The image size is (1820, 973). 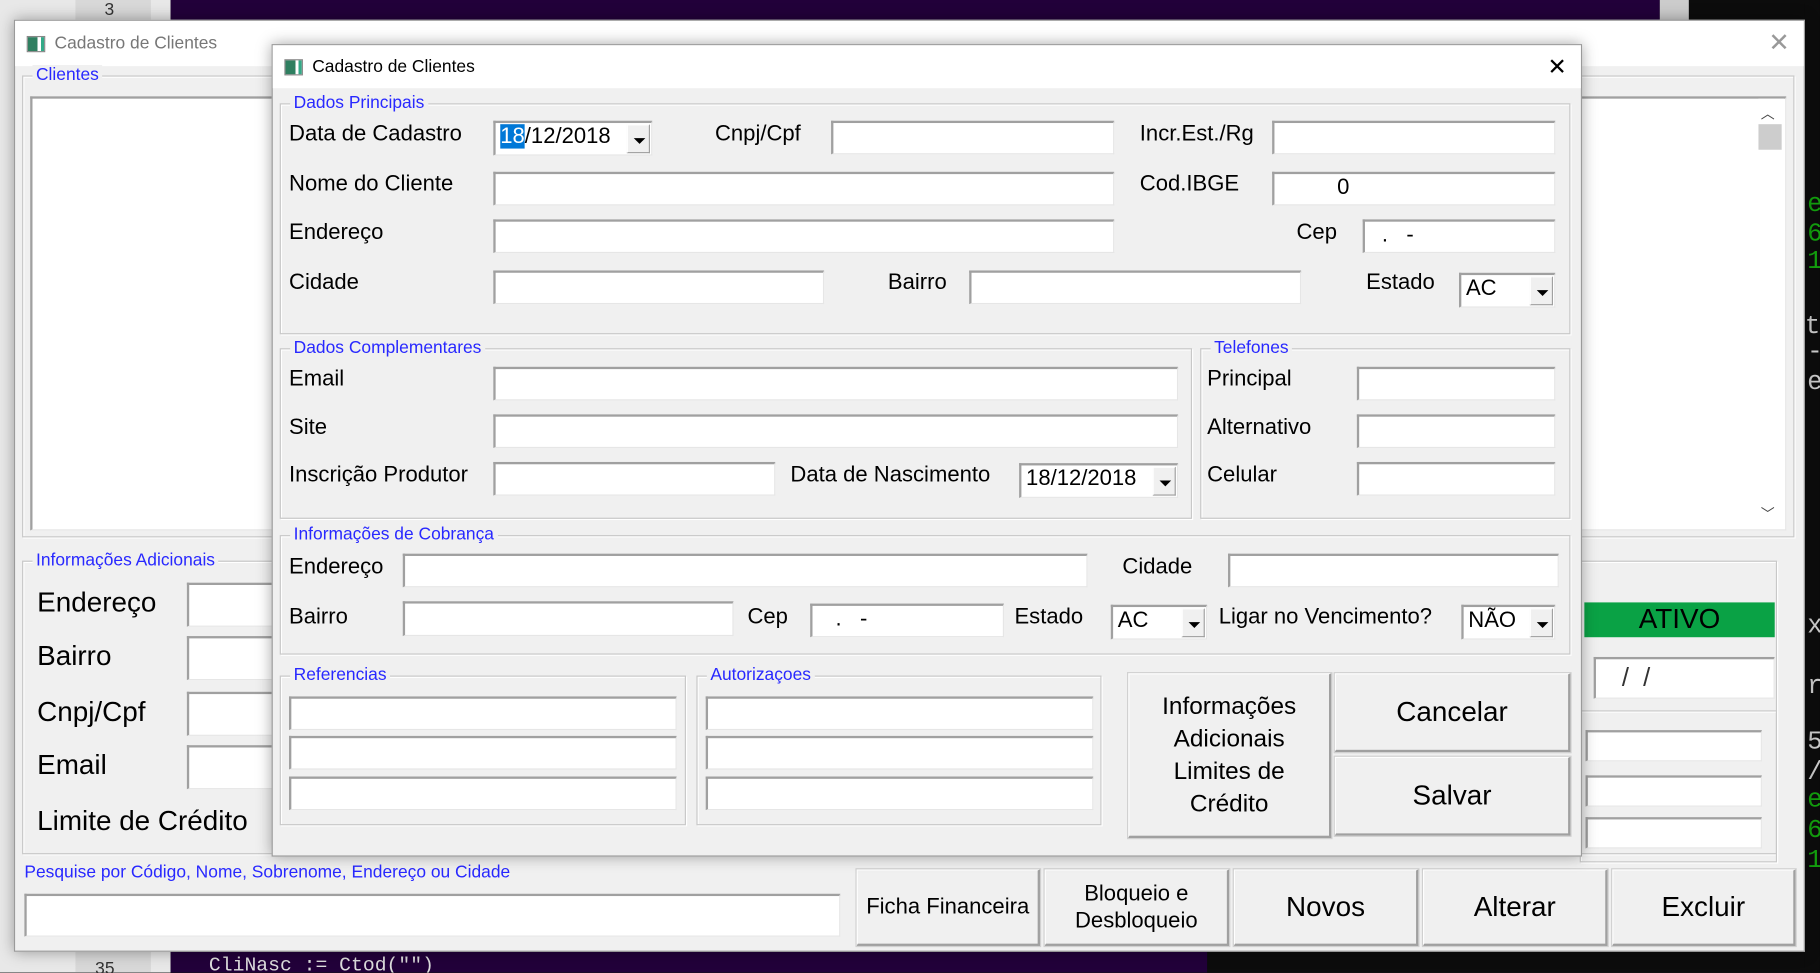 I want to click on cobranca-cidade-input, so click(x=1393, y=570).